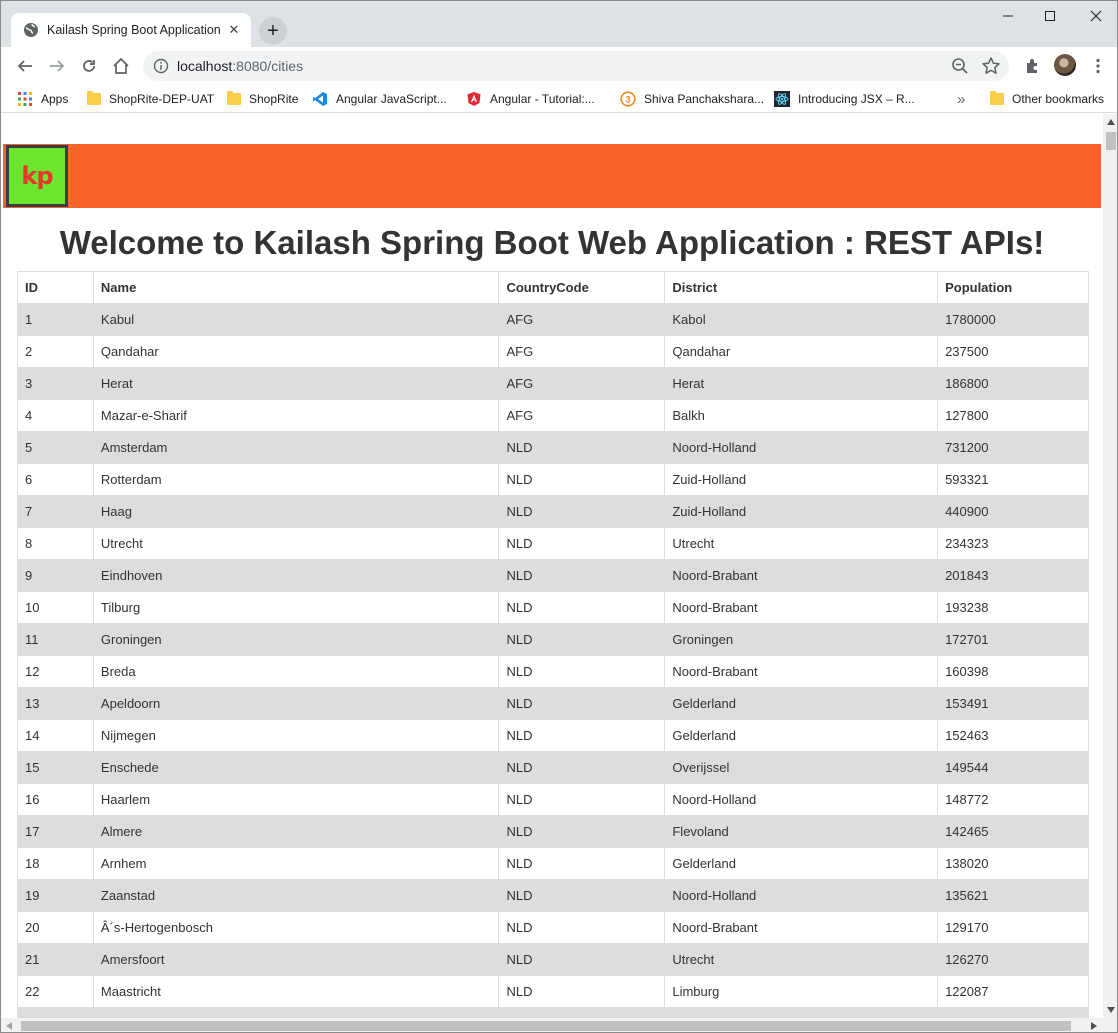 The width and height of the screenshot is (1118, 1033). What do you see at coordinates (1111, 141) in the screenshot?
I see `vertical-scroll-thumb` at bounding box center [1111, 141].